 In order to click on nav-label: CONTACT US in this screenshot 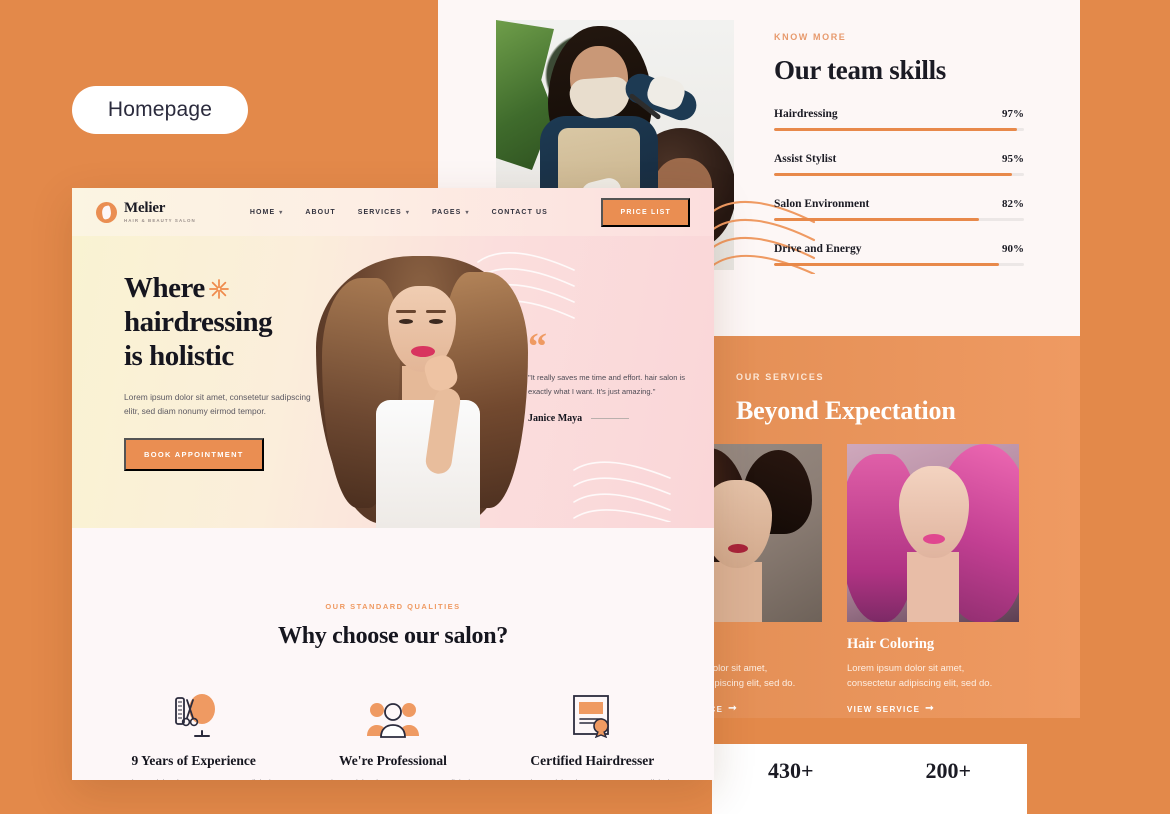, I will do `click(519, 212)`.